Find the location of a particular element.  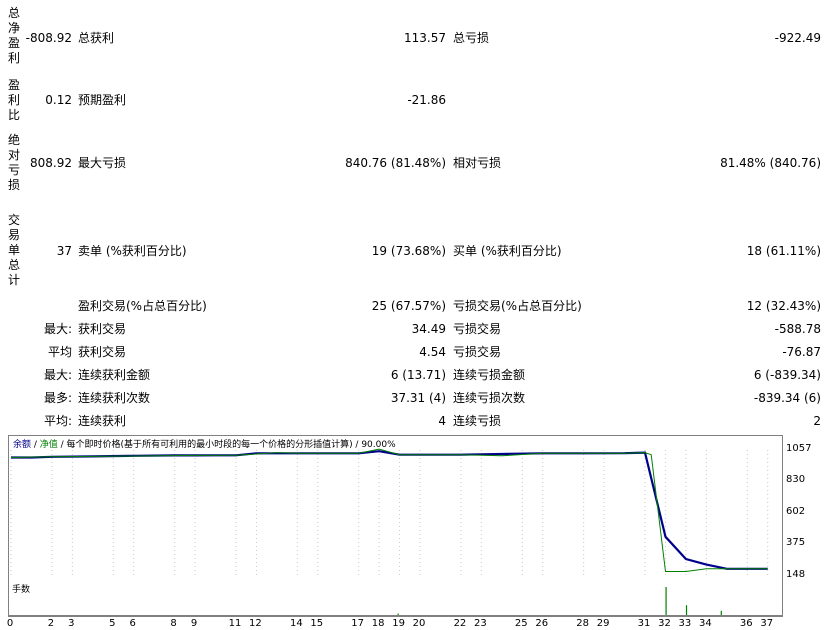

x-tick-label: 33 is located at coordinates (685, 623).